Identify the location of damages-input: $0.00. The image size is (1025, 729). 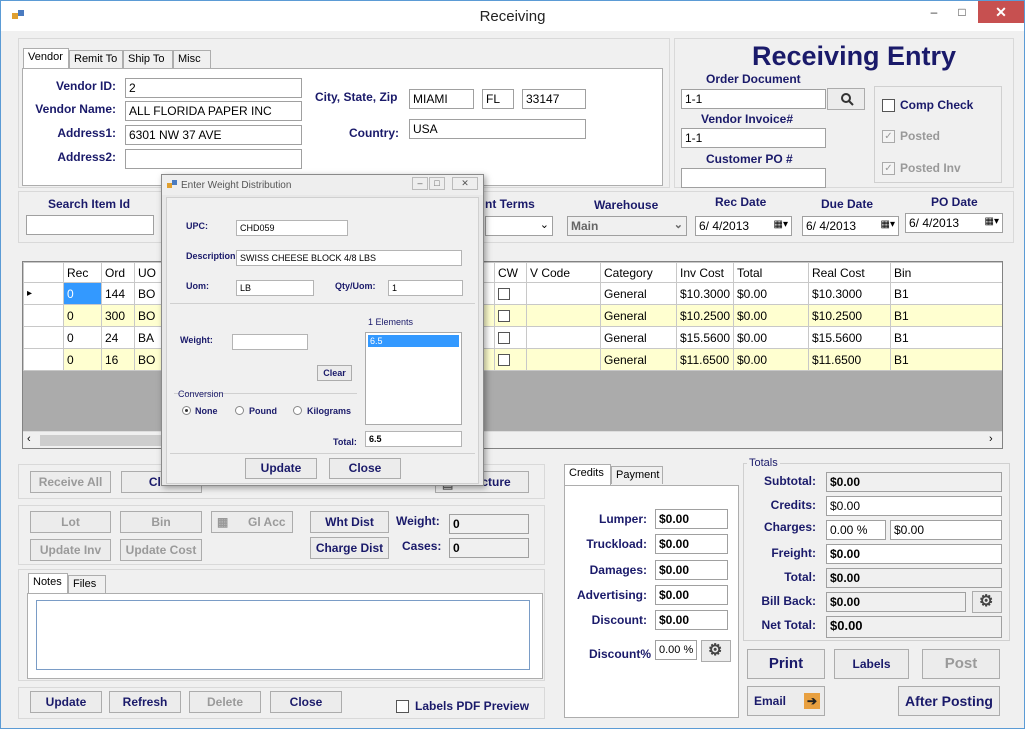
(691, 570).